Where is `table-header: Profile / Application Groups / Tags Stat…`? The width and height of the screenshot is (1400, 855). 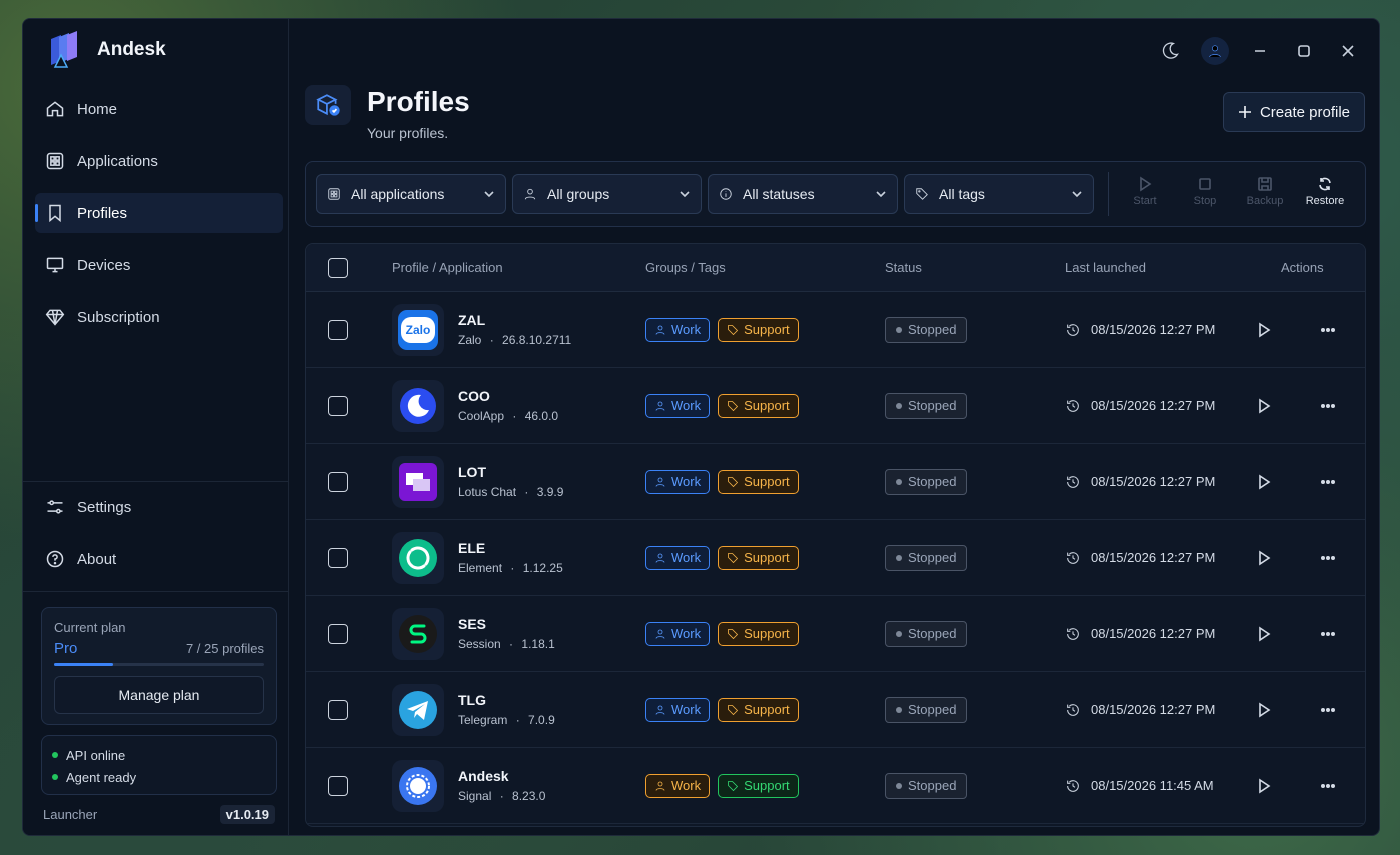 table-header: Profile / Application Groups / Tags Stat… is located at coordinates (835, 268).